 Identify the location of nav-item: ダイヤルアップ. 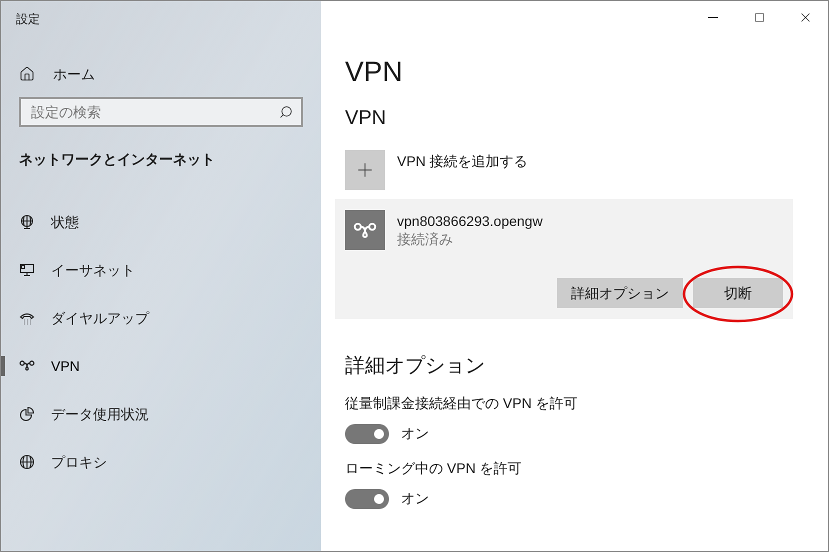
(75, 318).